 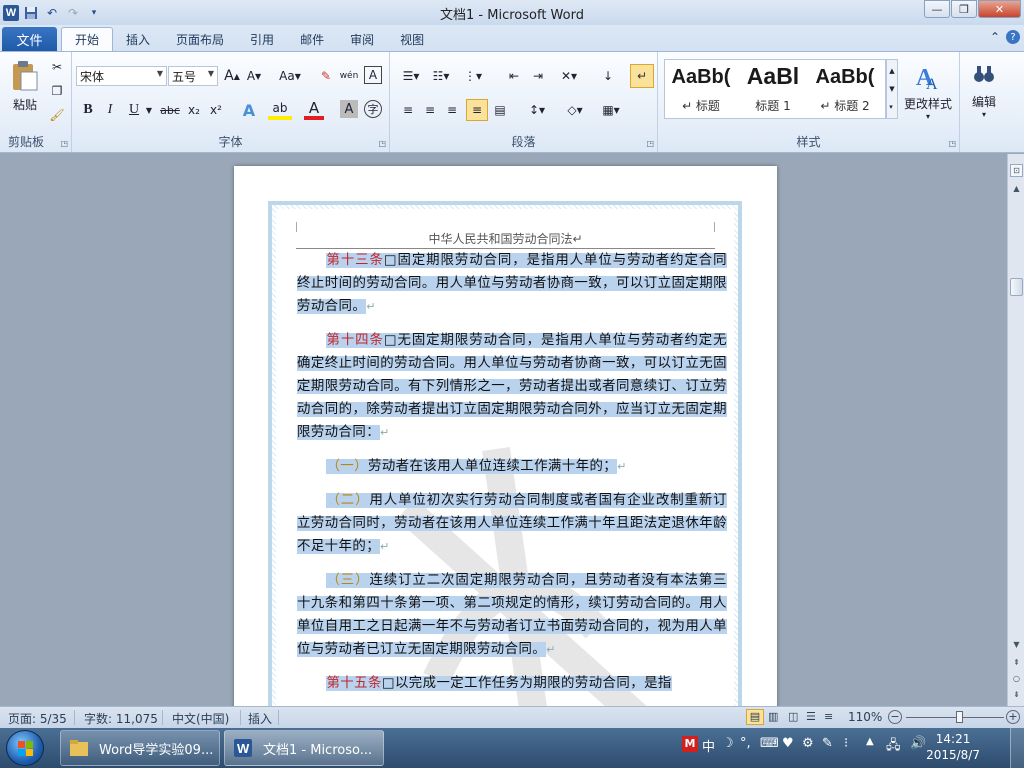 What do you see at coordinates (362, 39) in the screenshot?
I see `tab-review: 审阅` at bounding box center [362, 39].